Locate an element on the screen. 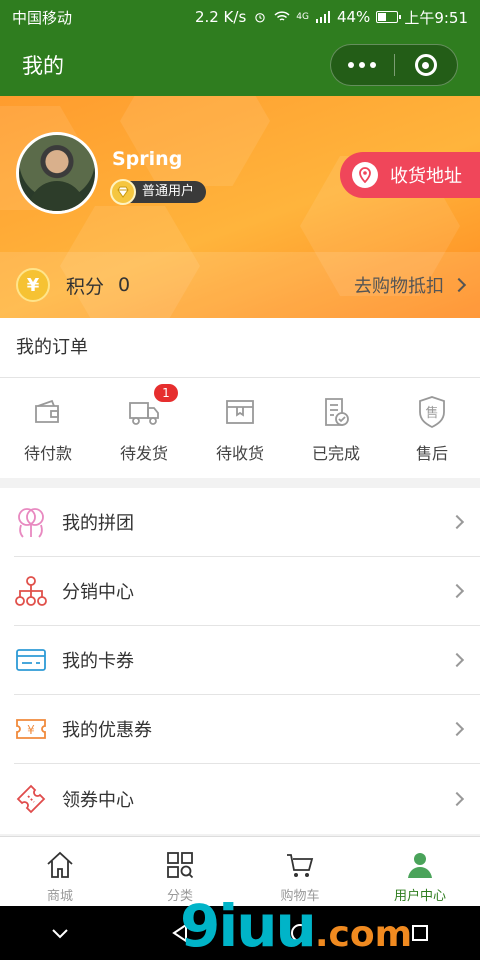 The width and height of the screenshot is (480, 960). redeem-points-link: 去购物抵扣 is located at coordinates (410, 285).